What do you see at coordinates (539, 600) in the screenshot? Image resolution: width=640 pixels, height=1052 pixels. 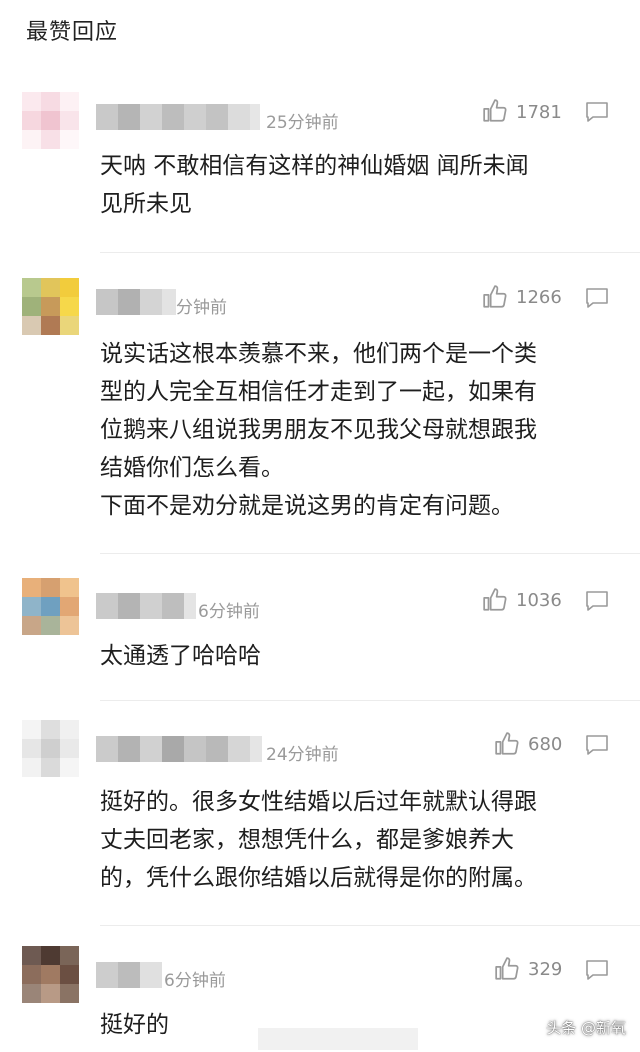 I see `like-count: 1036` at bounding box center [539, 600].